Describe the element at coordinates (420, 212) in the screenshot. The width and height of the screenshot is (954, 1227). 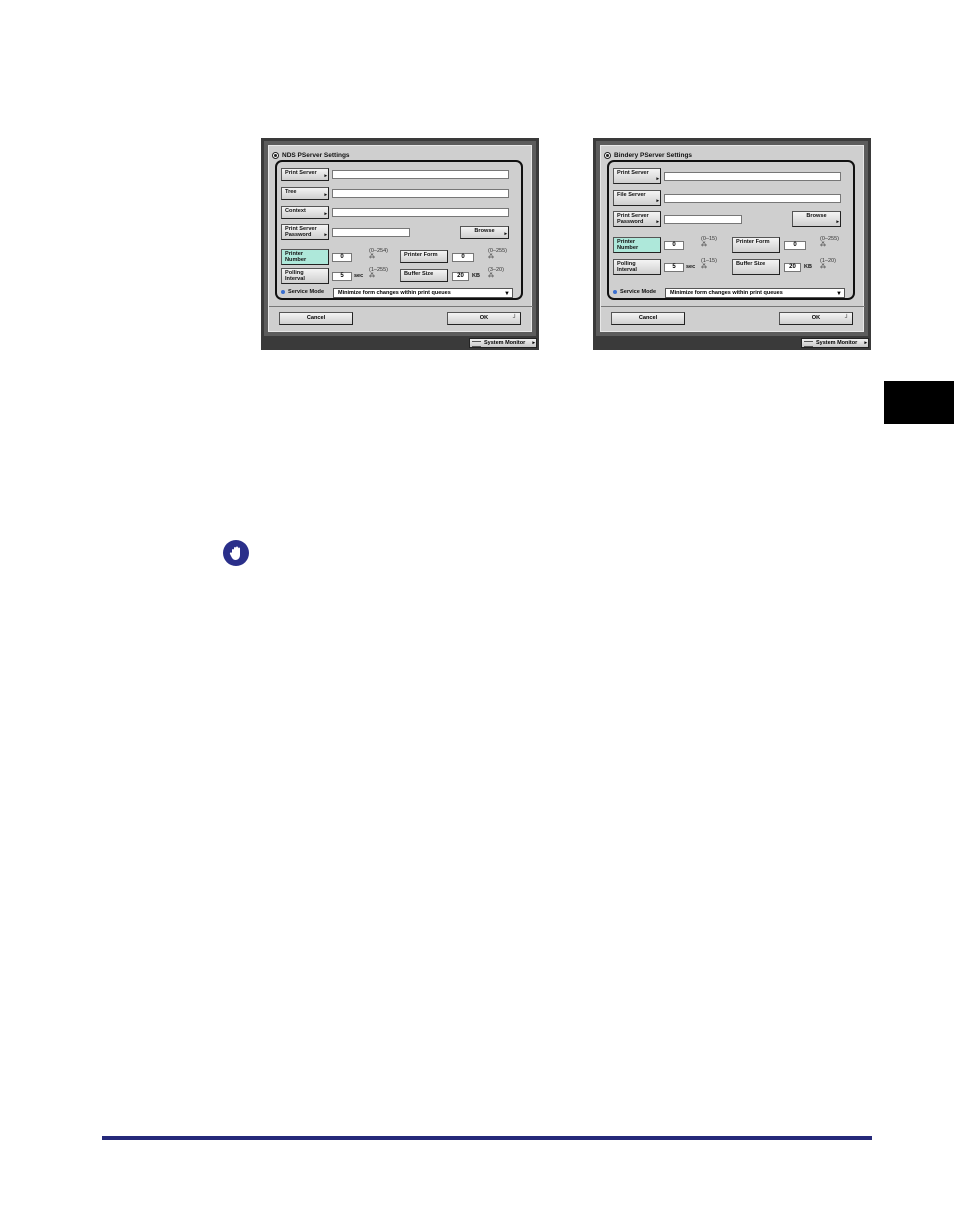
I see `context-field` at that location.